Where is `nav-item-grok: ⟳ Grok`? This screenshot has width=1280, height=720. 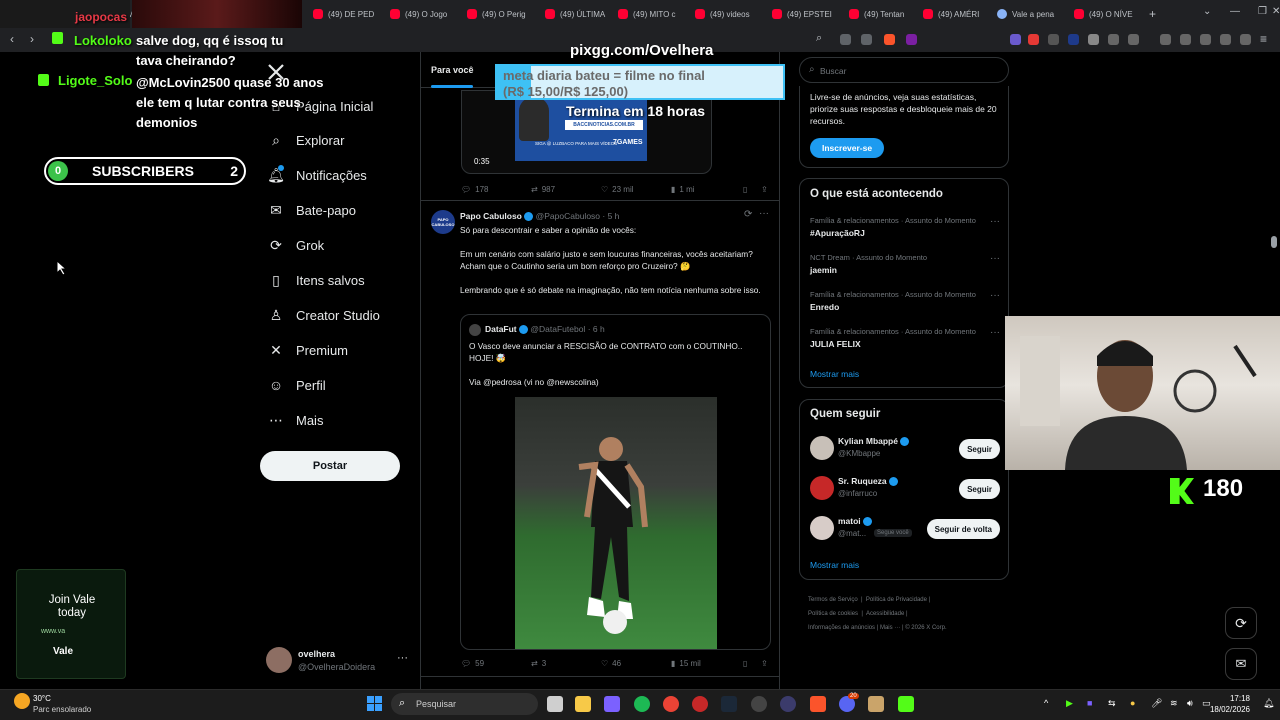 nav-item-grok: ⟳ Grok is located at coordinates (296, 246).